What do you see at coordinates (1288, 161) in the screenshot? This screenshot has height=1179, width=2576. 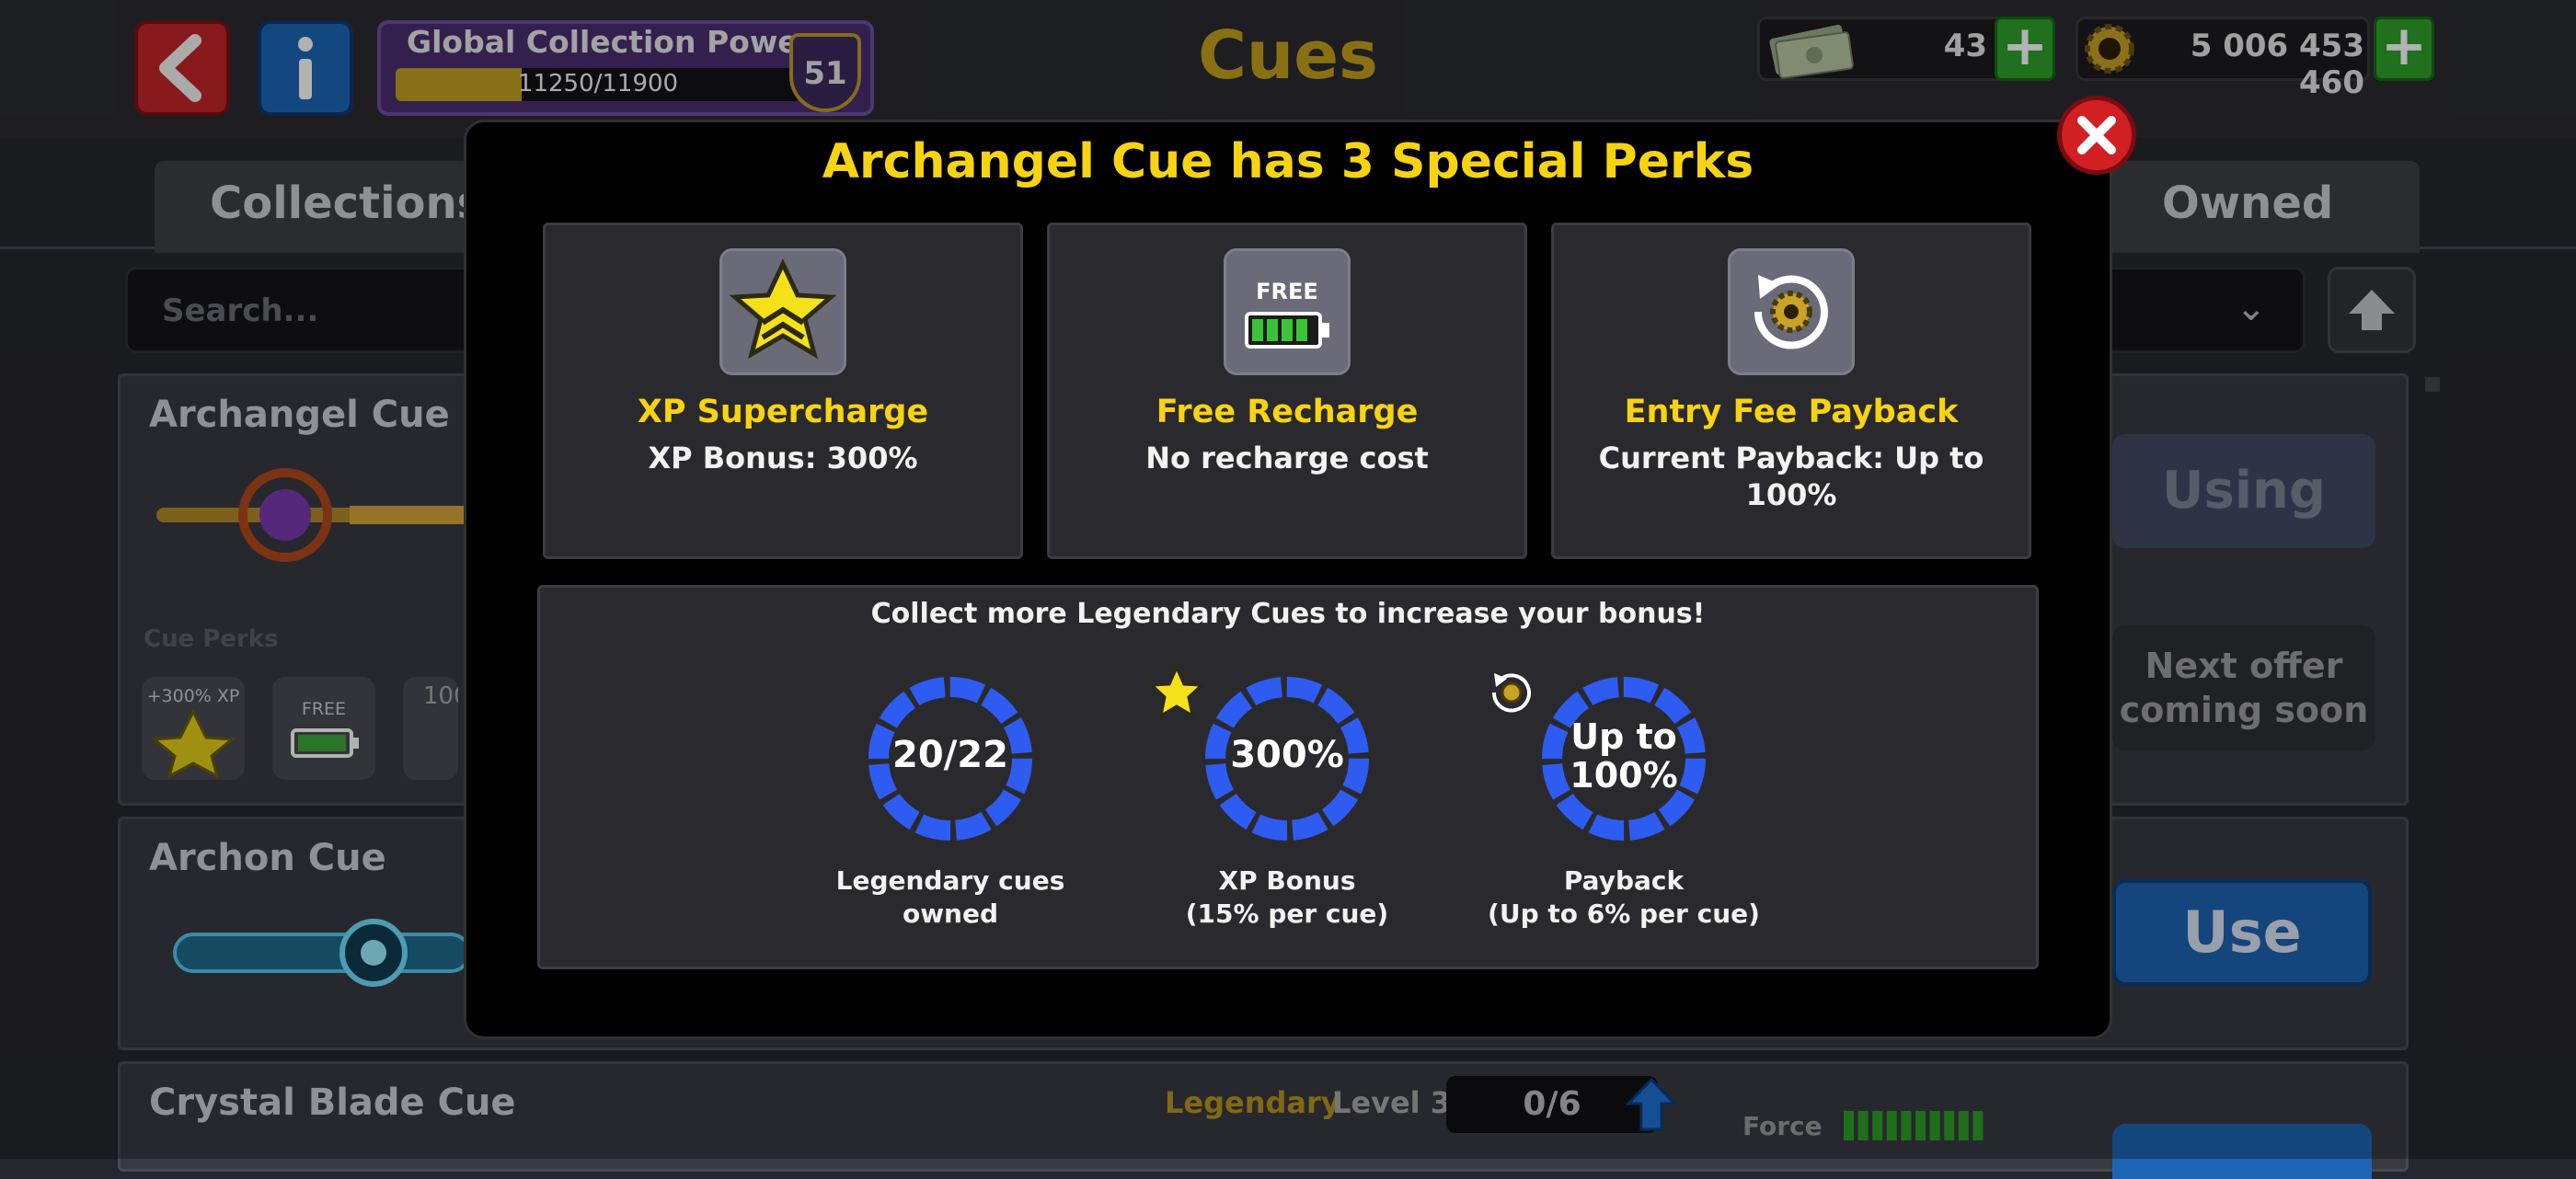 I see `modal-title: Archangel Cue has 3 Special Perks` at bounding box center [1288, 161].